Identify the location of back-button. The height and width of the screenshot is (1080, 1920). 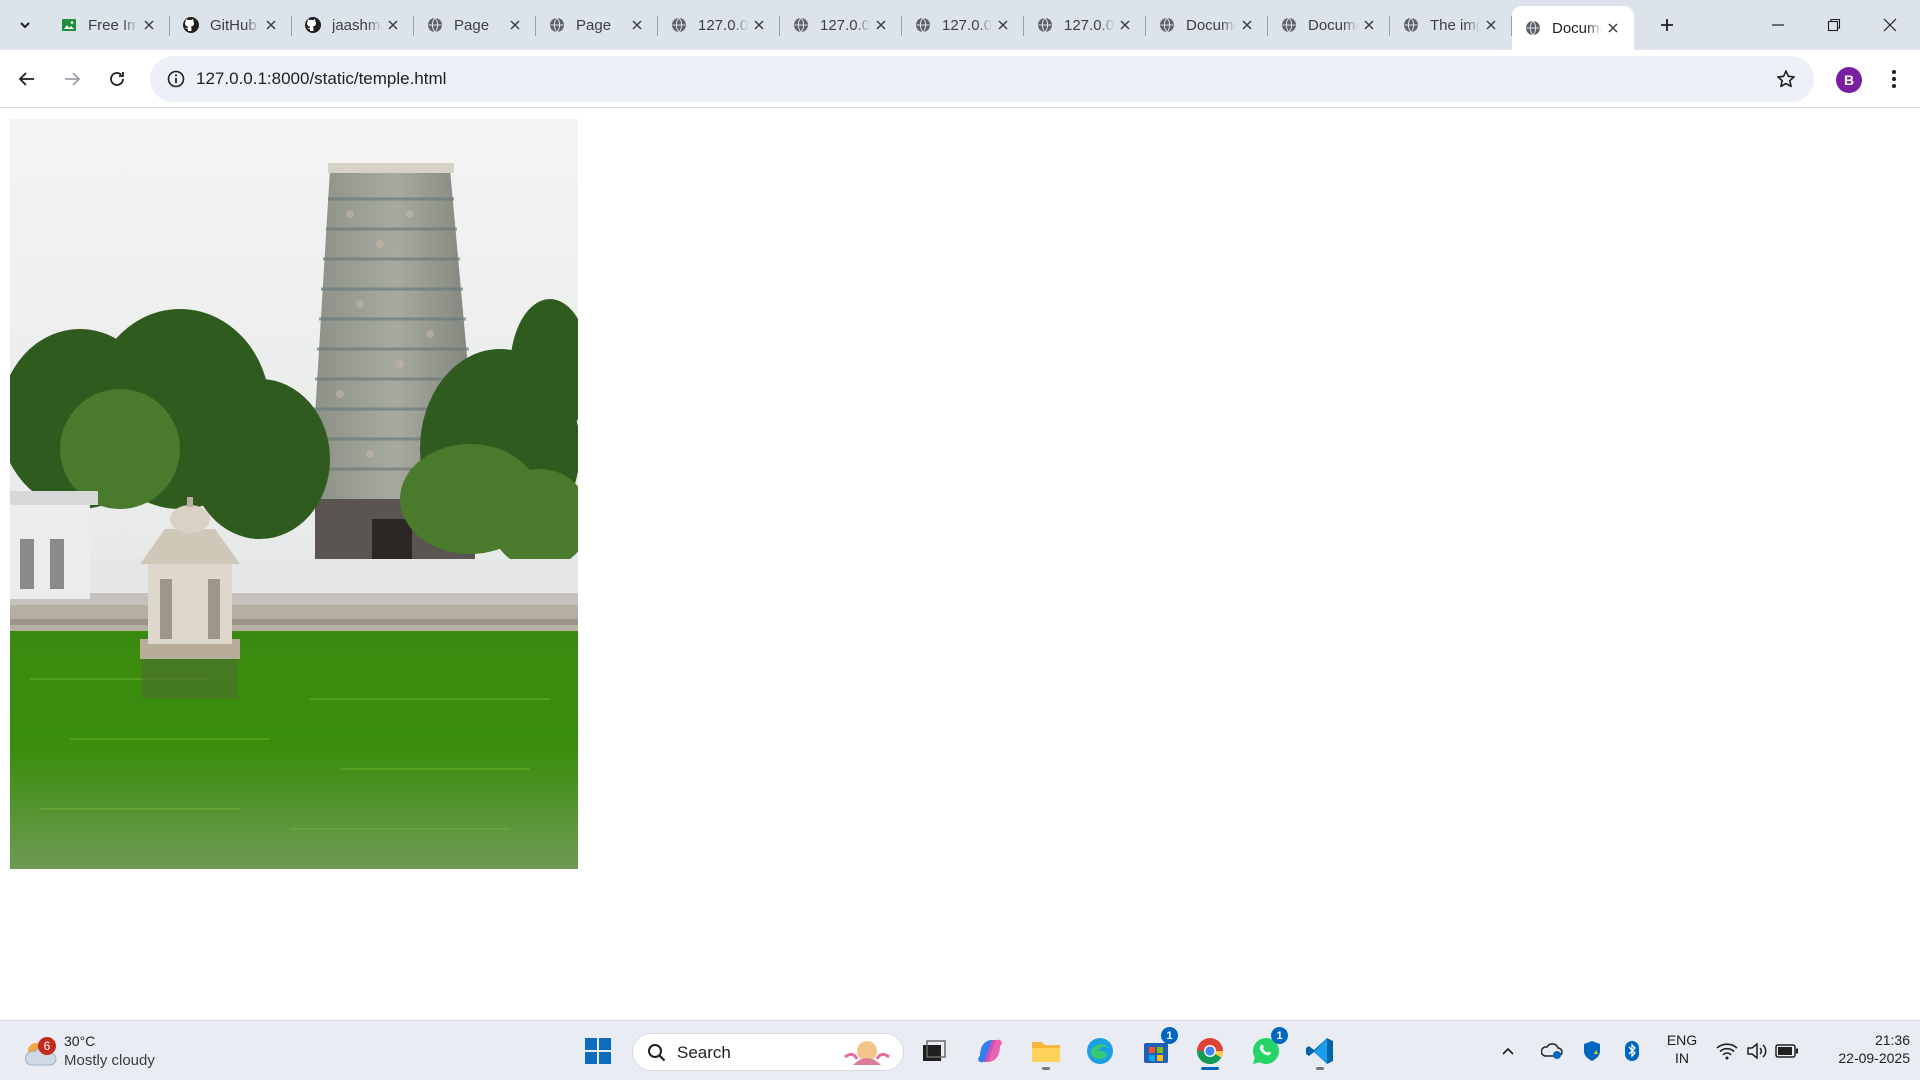
(27, 79).